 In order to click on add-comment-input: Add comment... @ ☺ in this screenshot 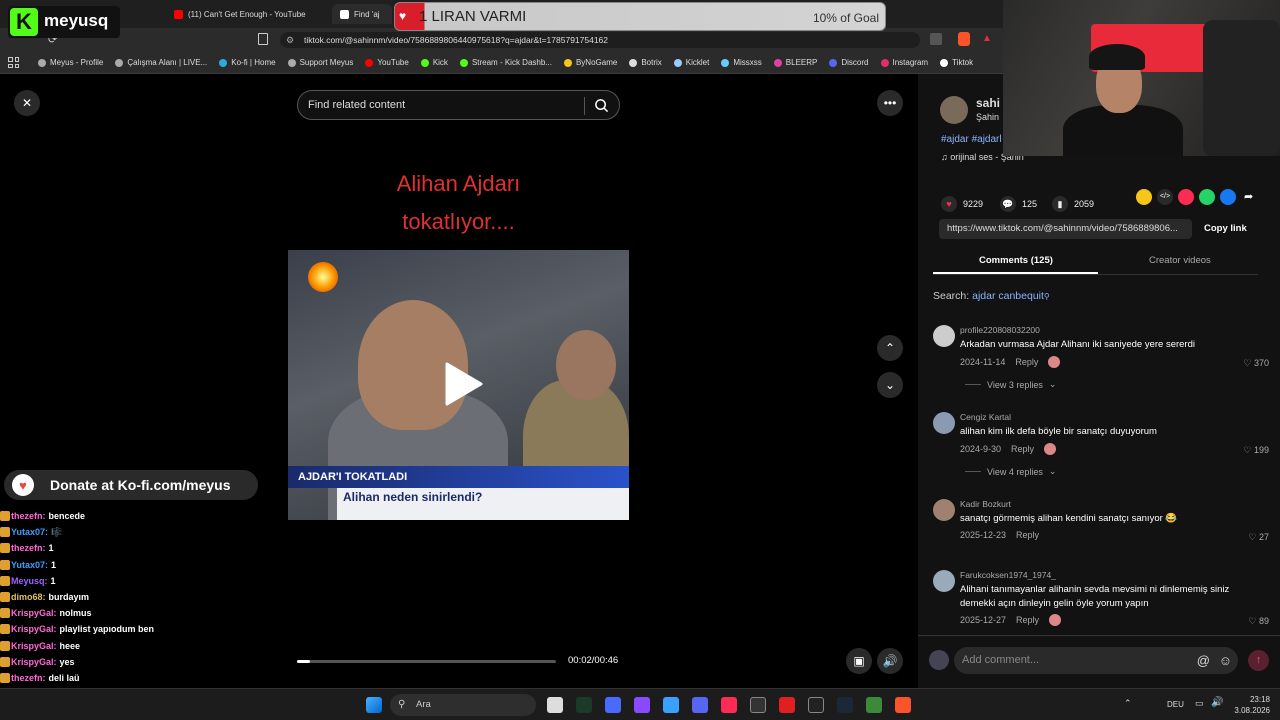, I will do `click(1096, 660)`.